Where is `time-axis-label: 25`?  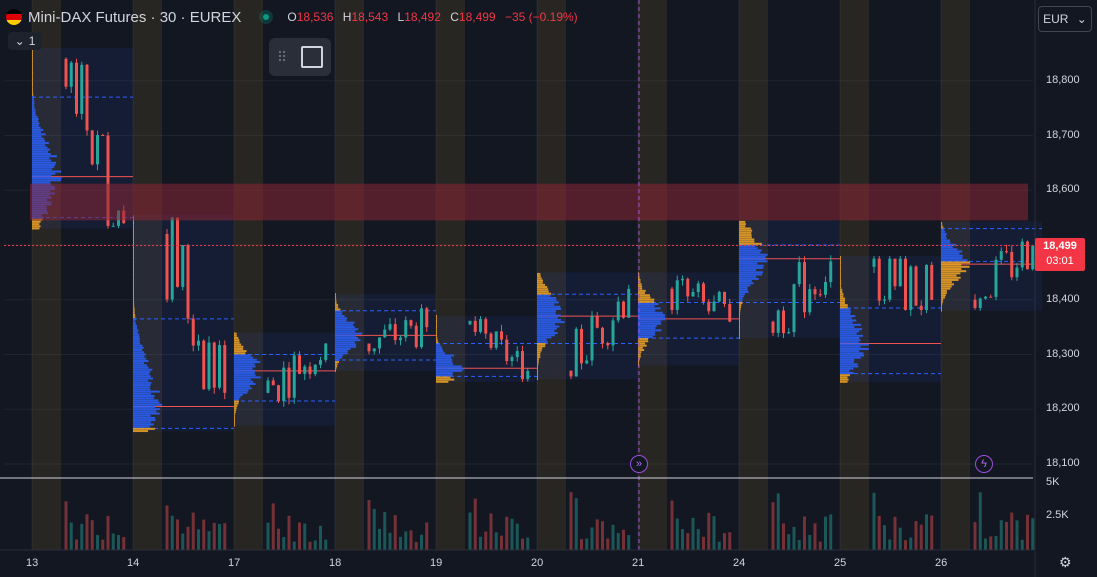
time-axis-label: 25 is located at coordinates (840, 563).